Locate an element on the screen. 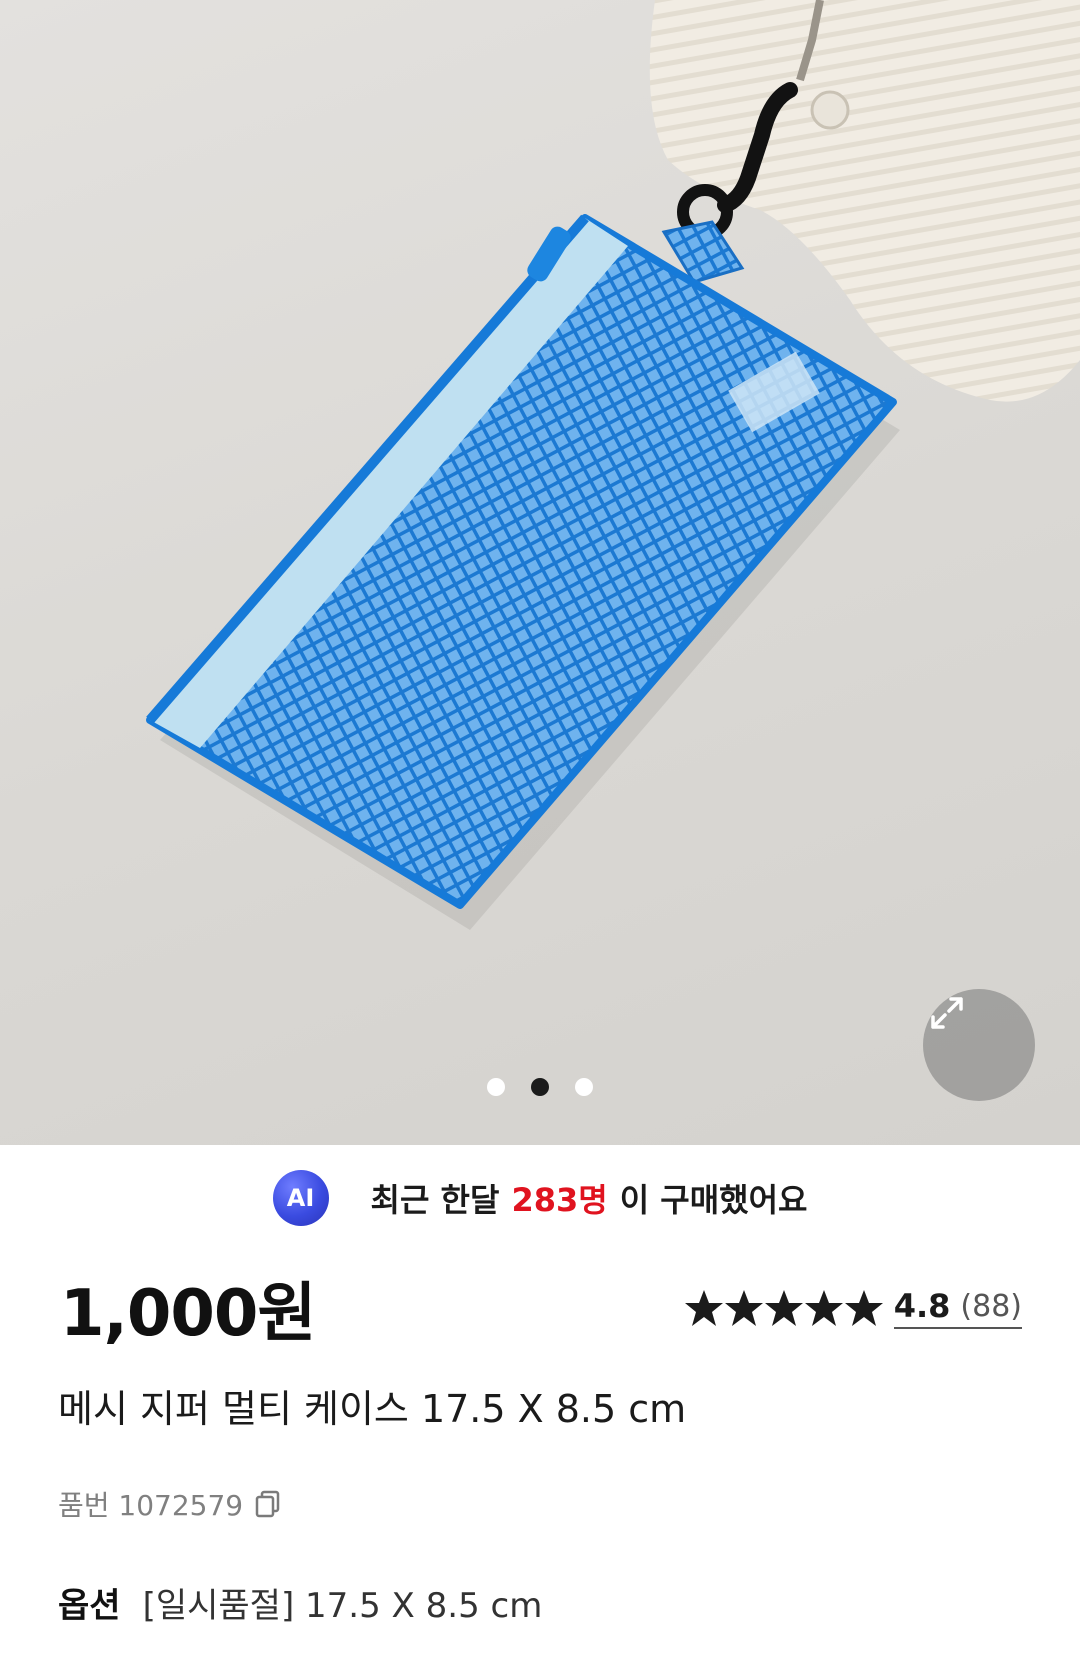  expand-icon is located at coordinates (947, 1013).